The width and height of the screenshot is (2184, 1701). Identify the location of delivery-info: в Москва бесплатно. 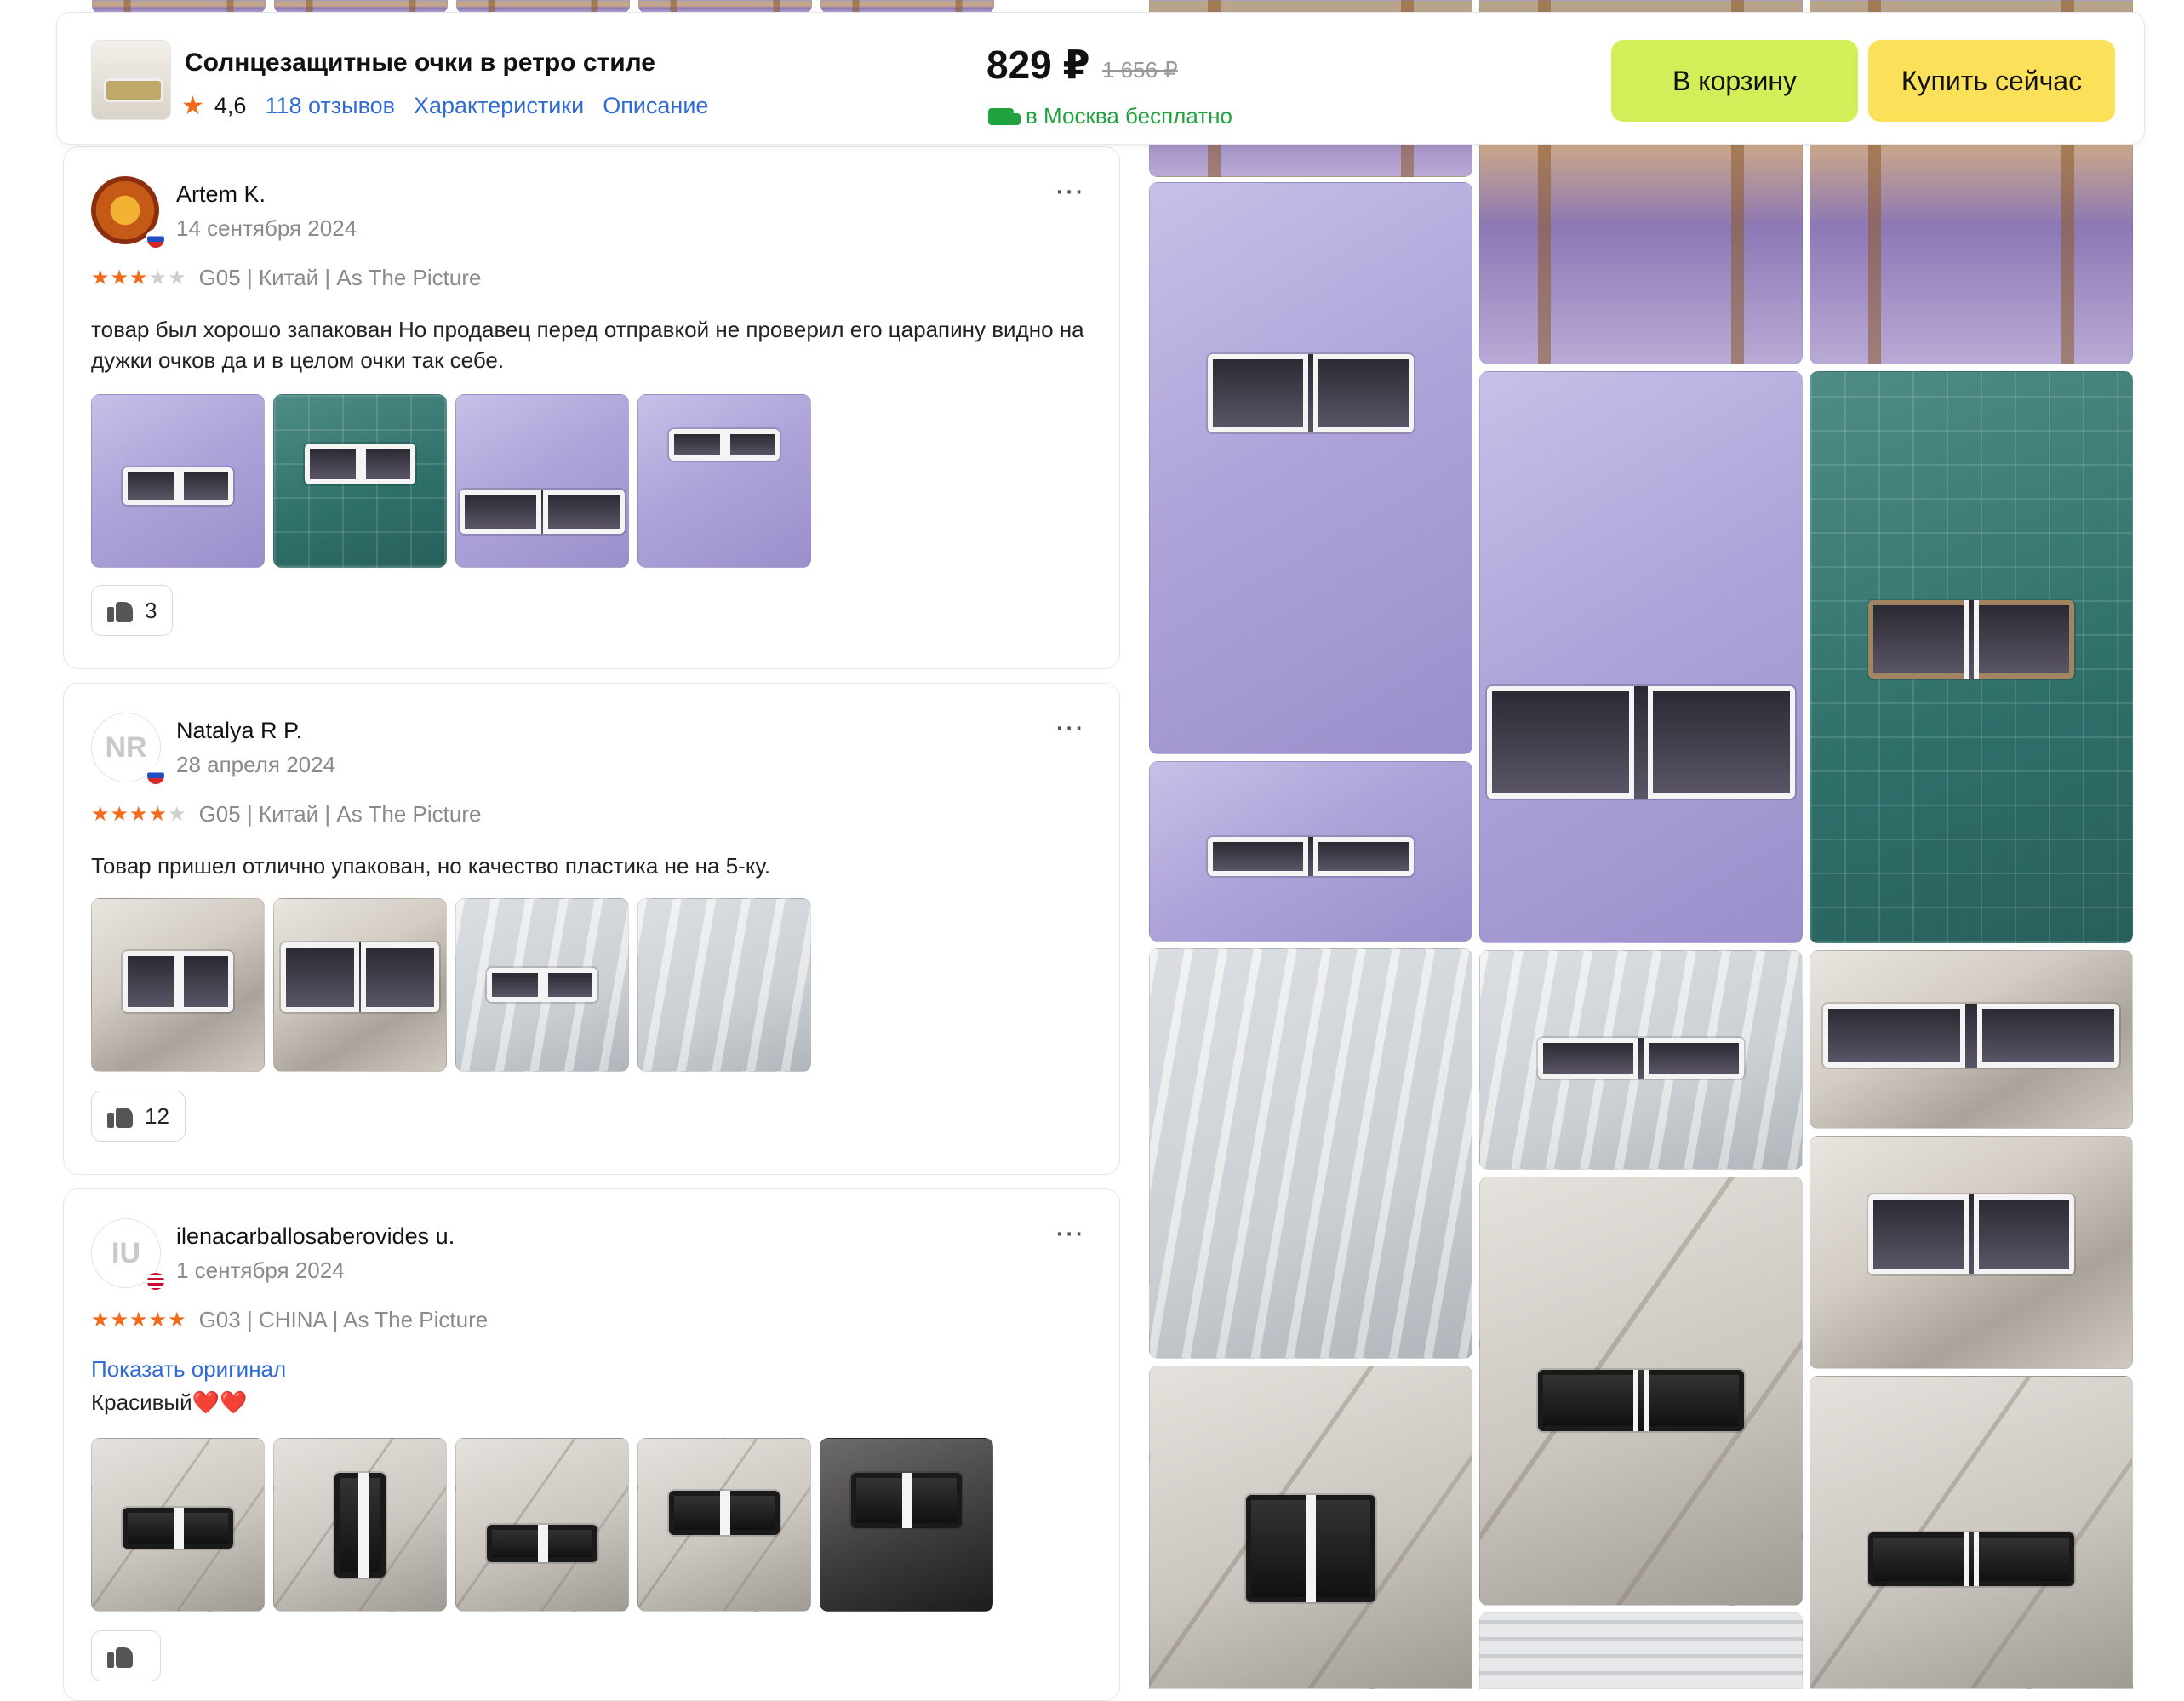
(1110, 116).